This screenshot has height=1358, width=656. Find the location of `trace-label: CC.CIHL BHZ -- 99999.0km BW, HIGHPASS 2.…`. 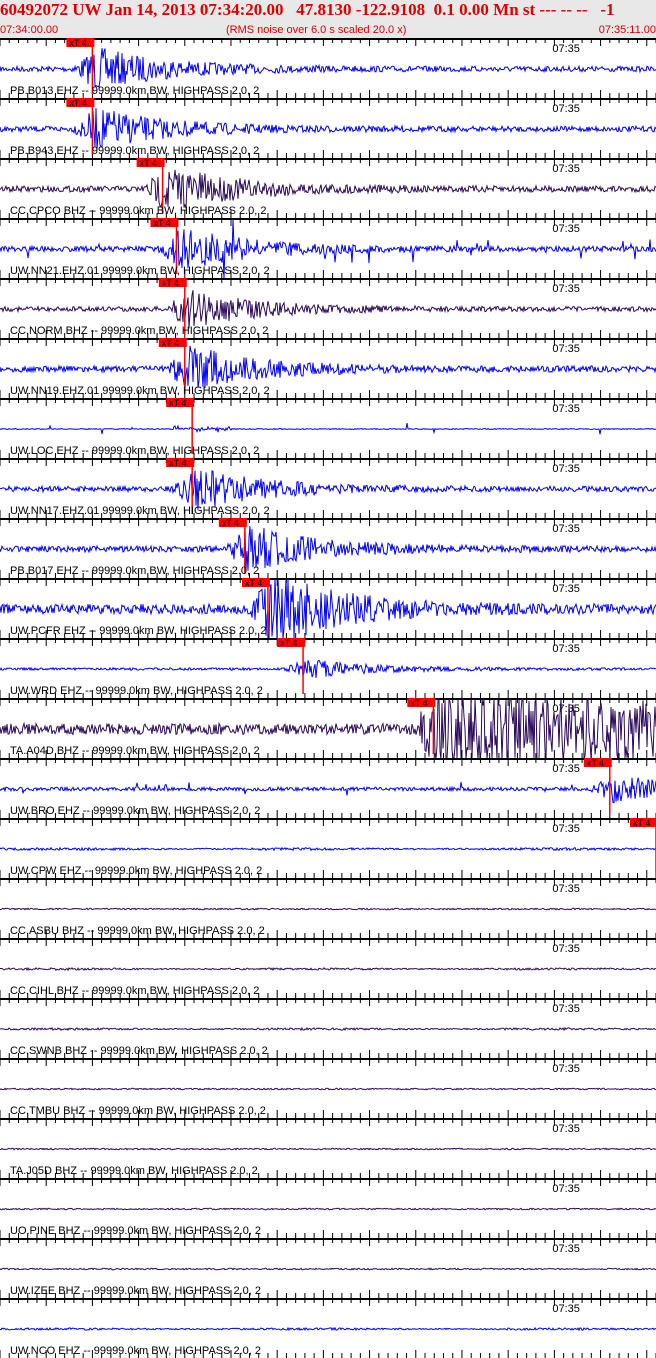

trace-label: CC.CIHL BHZ -- 99999.0km BW, HIGHPASS 2.… is located at coordinates (134, 991).